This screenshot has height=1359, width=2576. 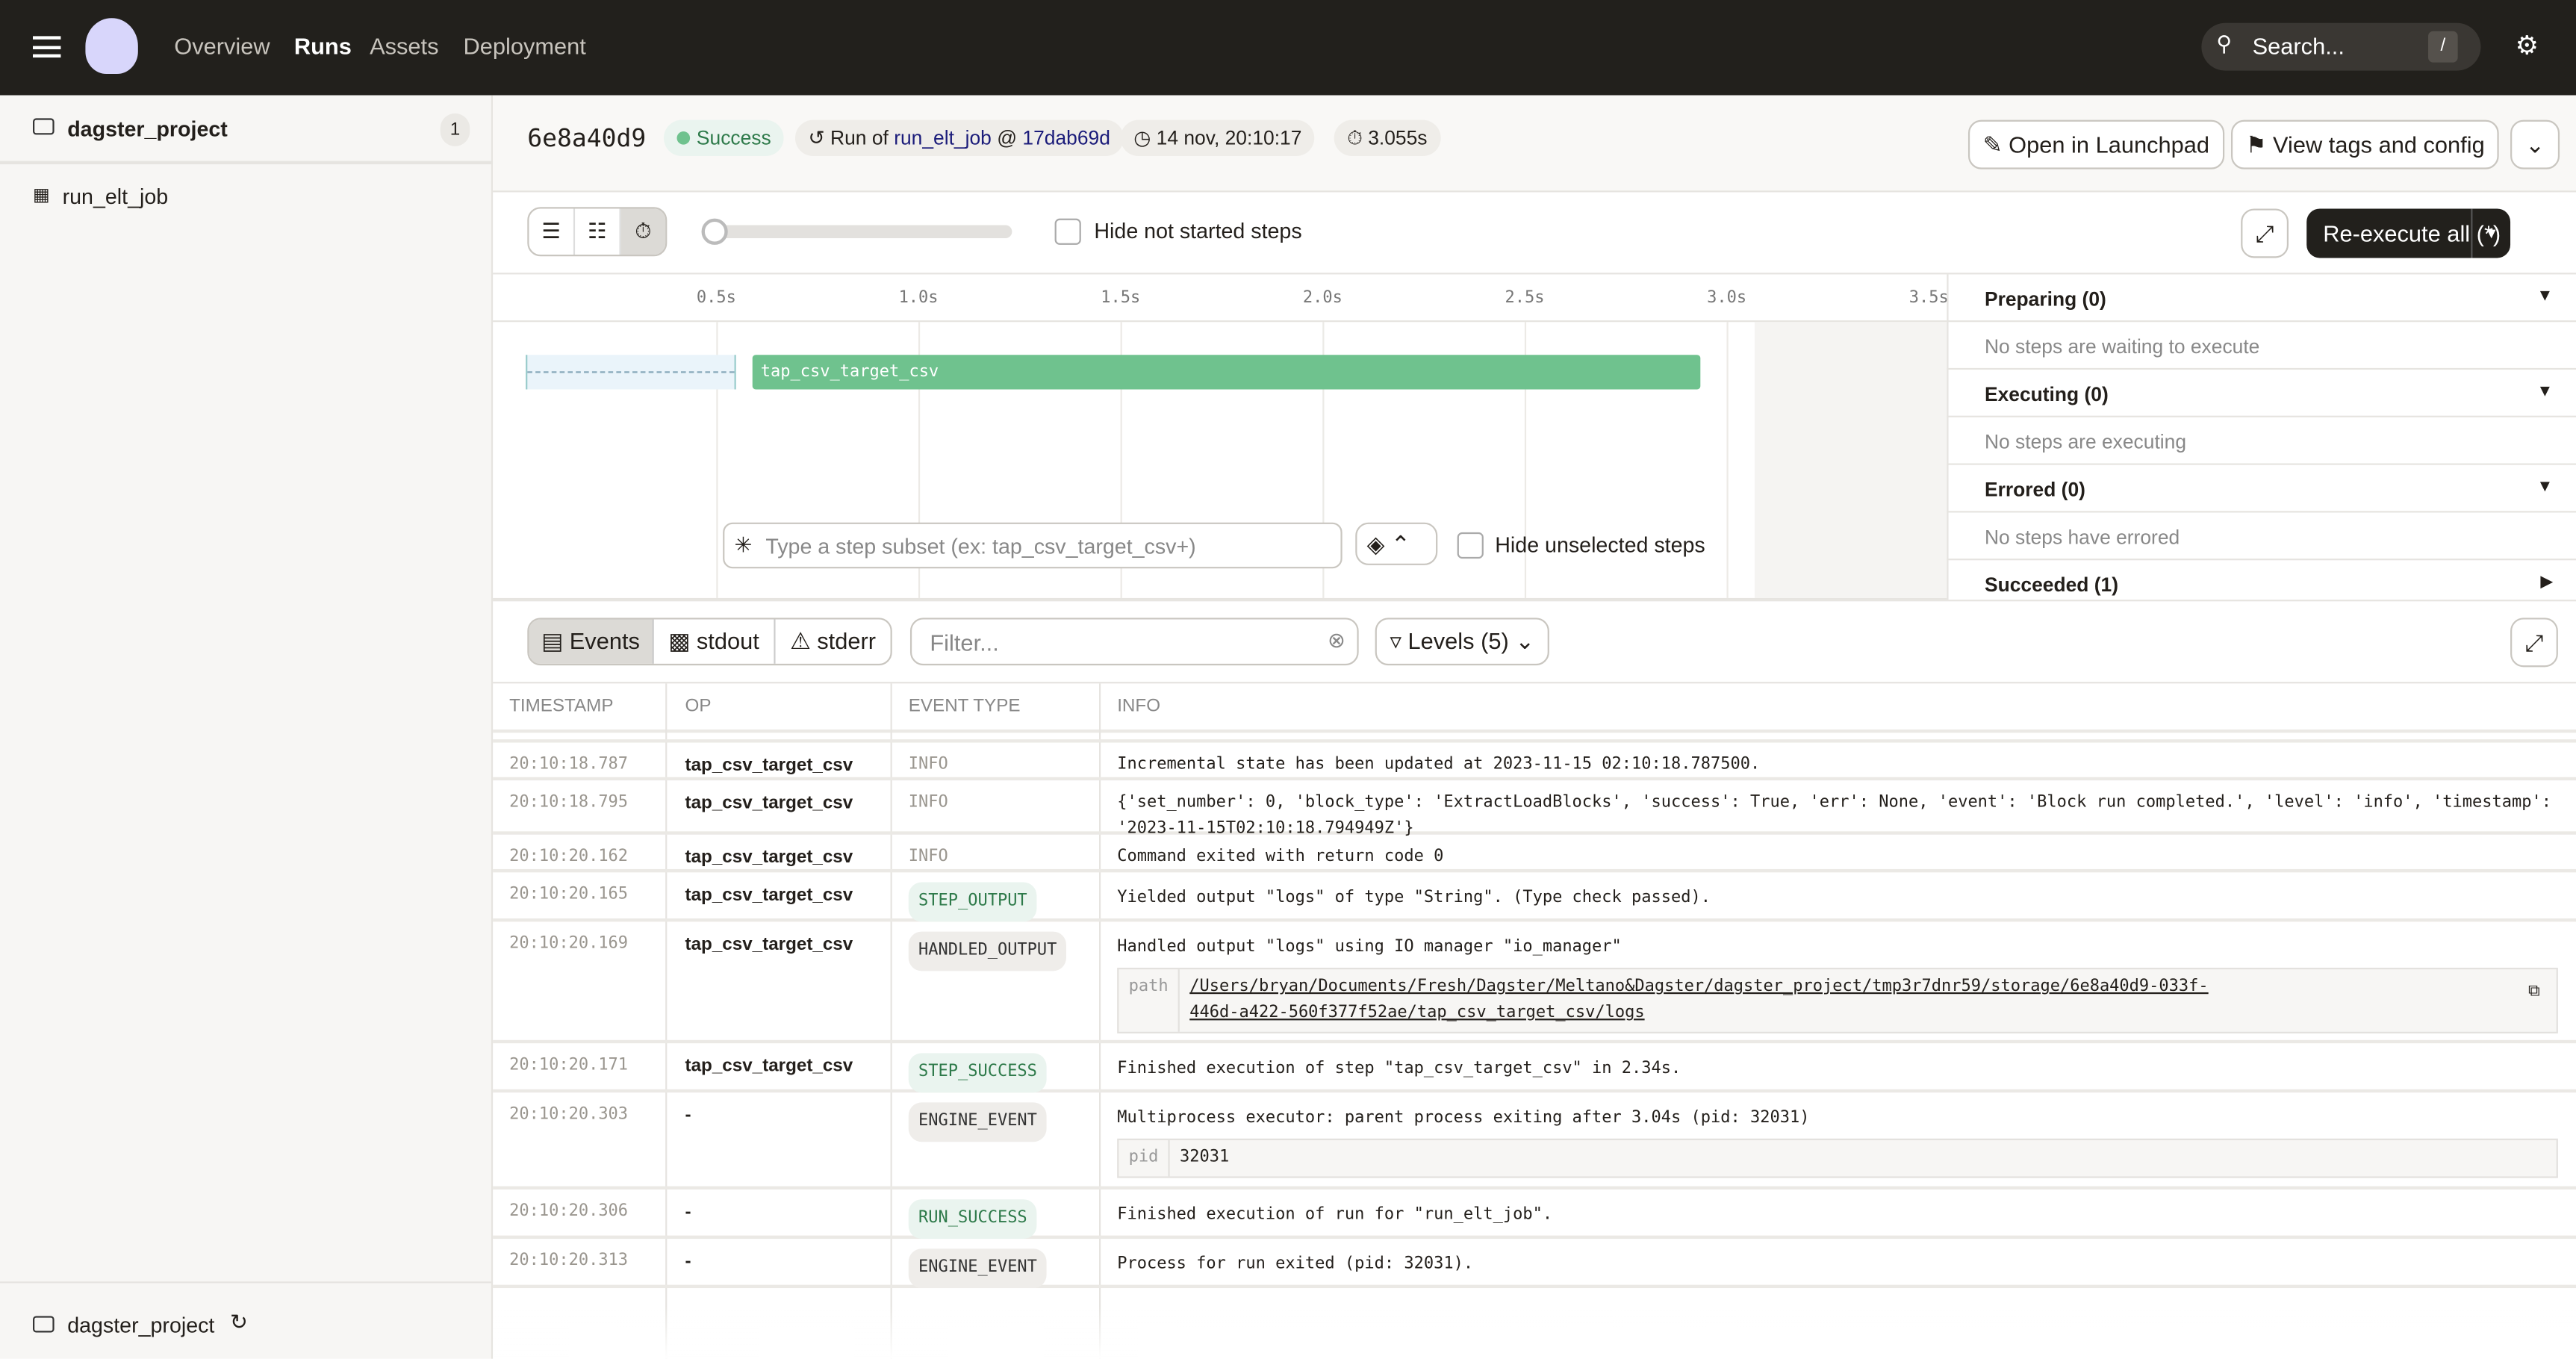 What do you see at coordinates (1462, 642) in the screenshot?
I see `levels-filter-button: ▿ Levels (5) ⌄` at bounding box center [1462, 642].